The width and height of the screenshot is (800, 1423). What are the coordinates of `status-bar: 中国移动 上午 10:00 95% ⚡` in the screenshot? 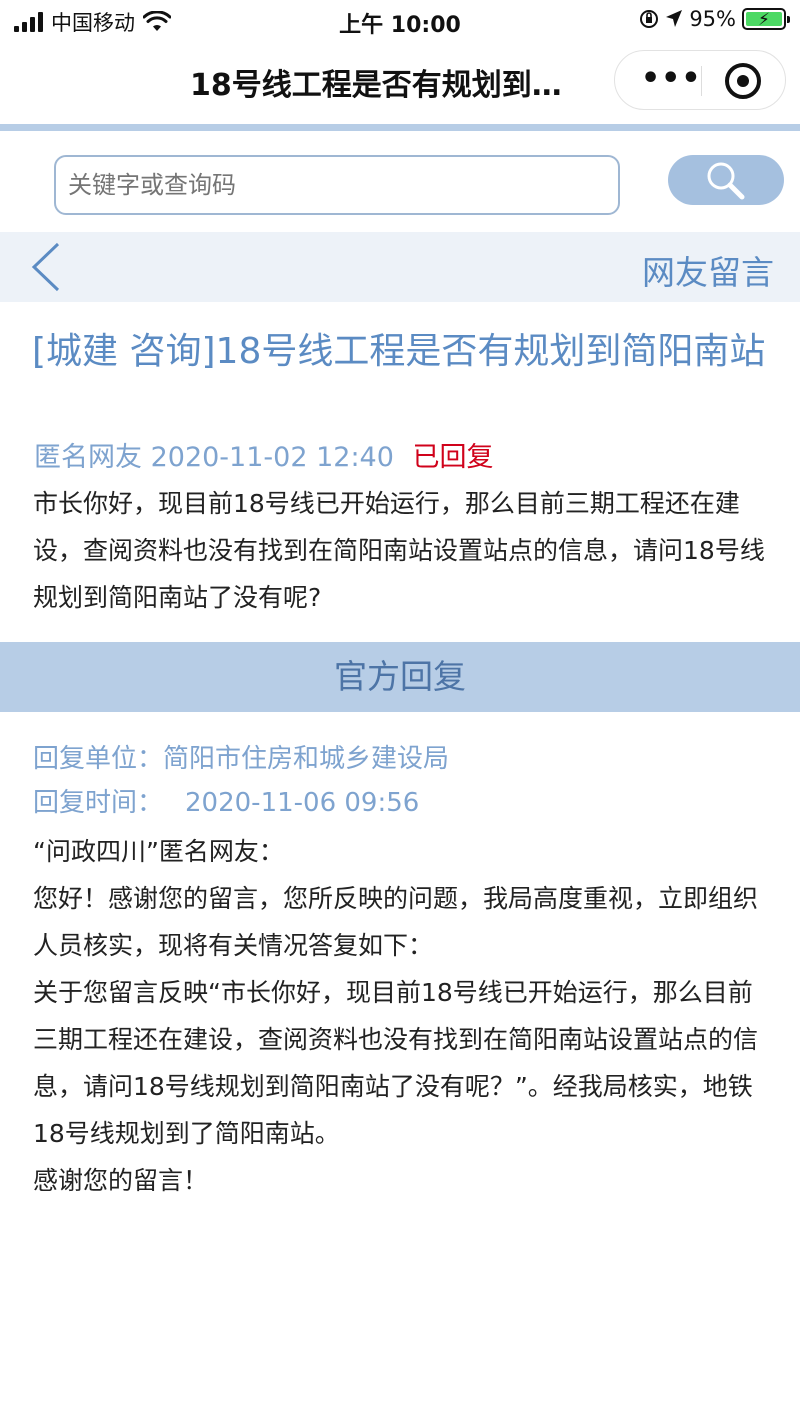 It's located at (400, 21).